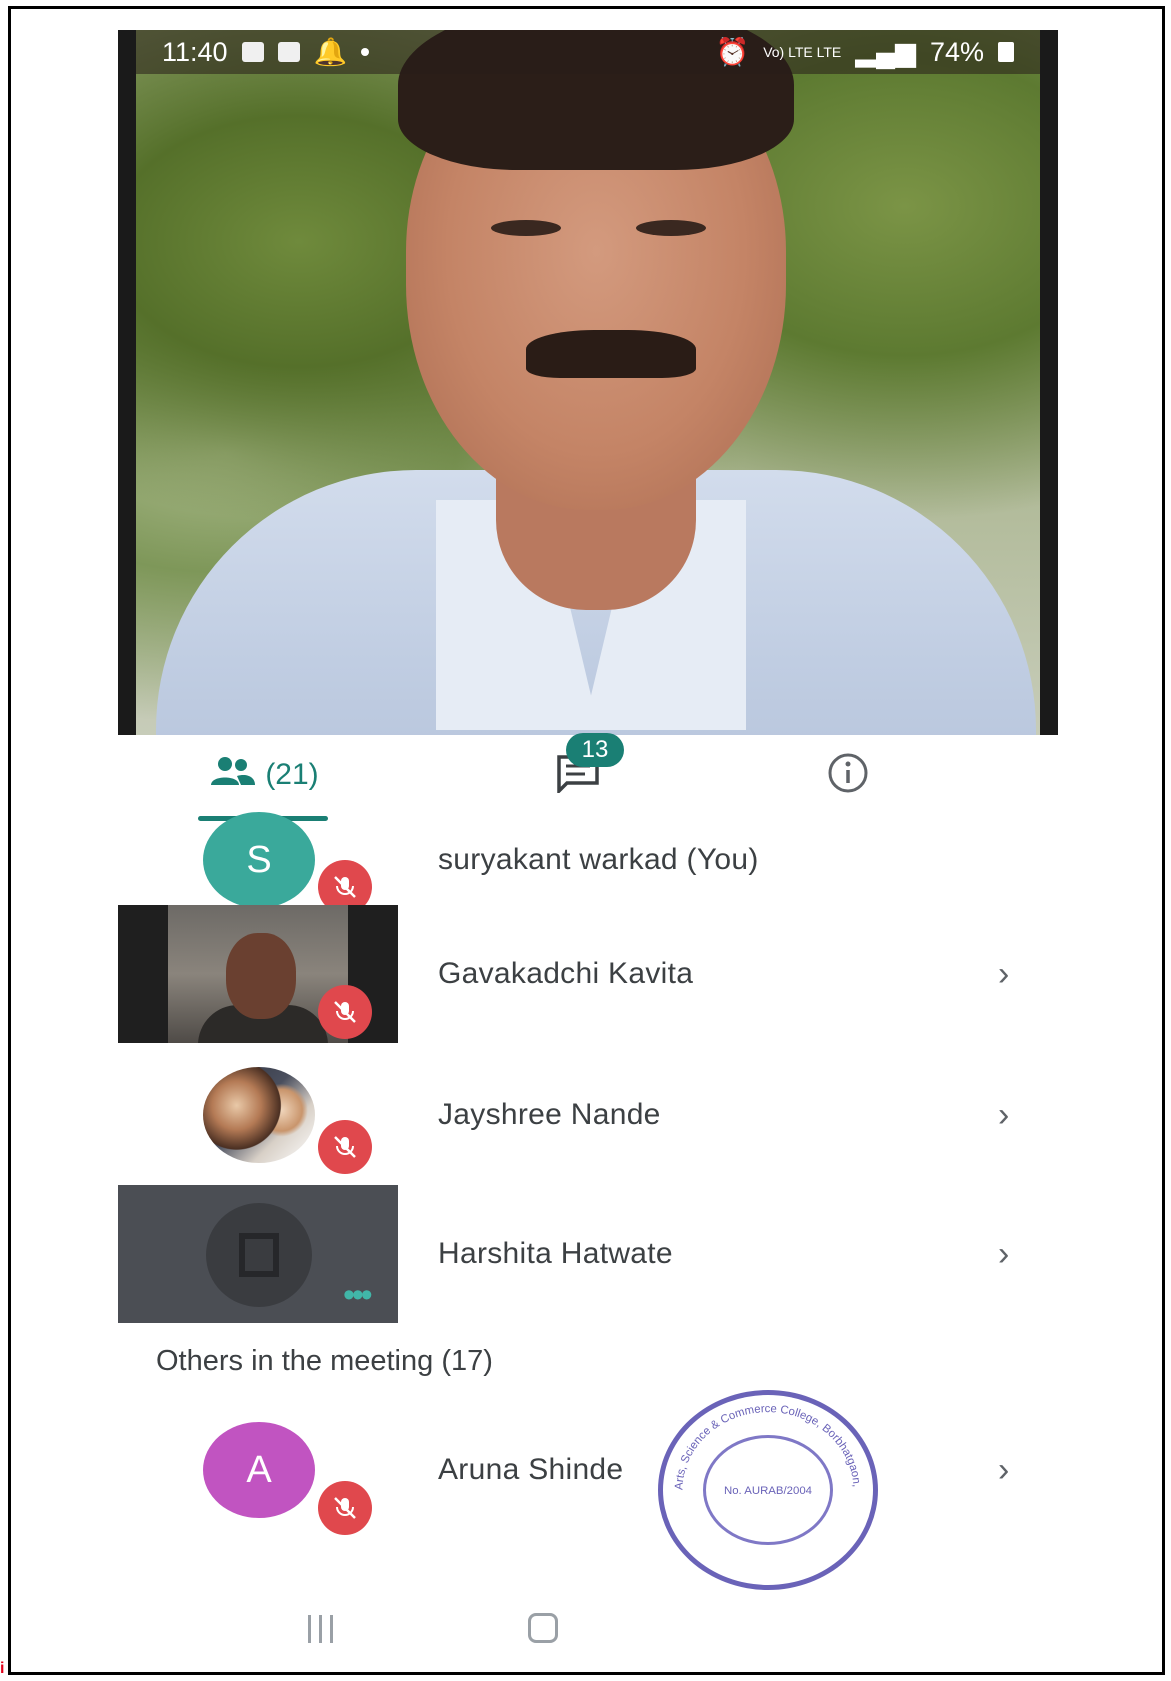  I want to click on participant-name: Jayshree Nande, so click(549, 1114).